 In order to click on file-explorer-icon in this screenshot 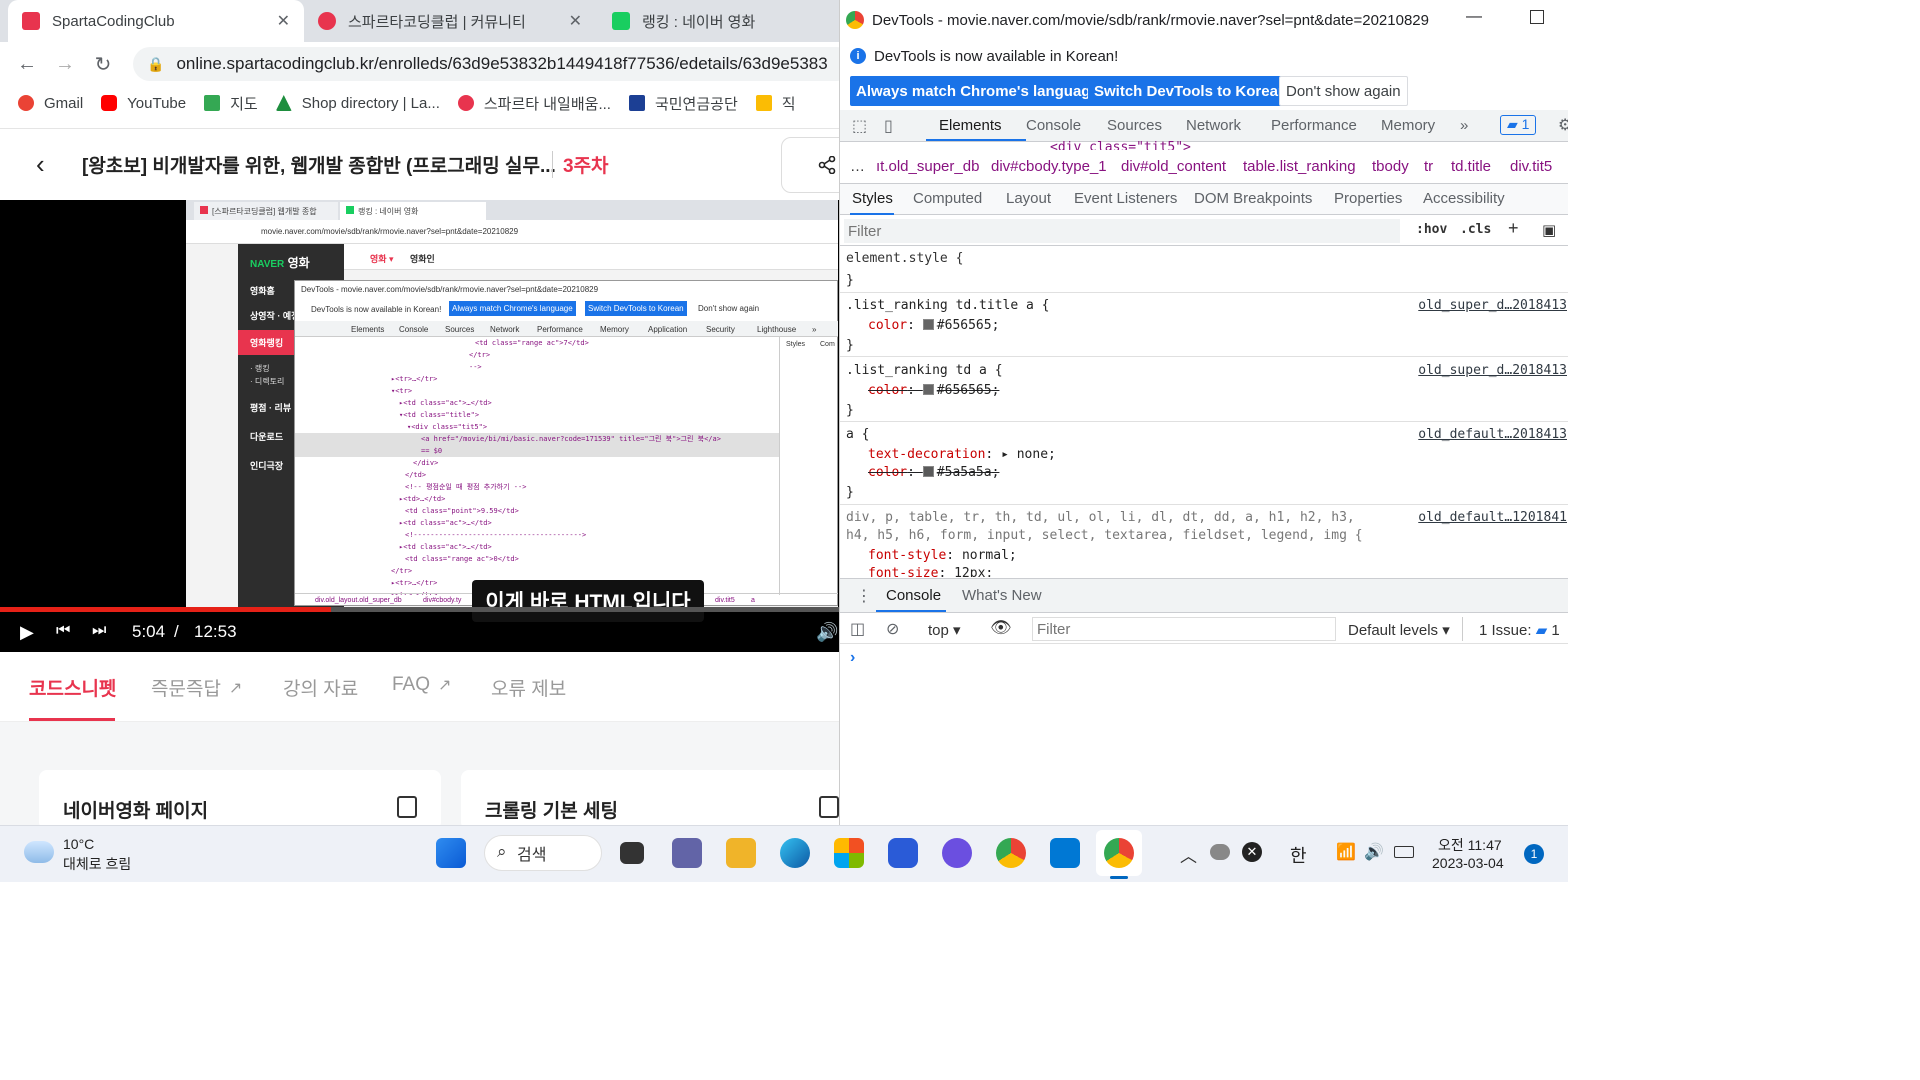, I will do `click(741, 853)`.